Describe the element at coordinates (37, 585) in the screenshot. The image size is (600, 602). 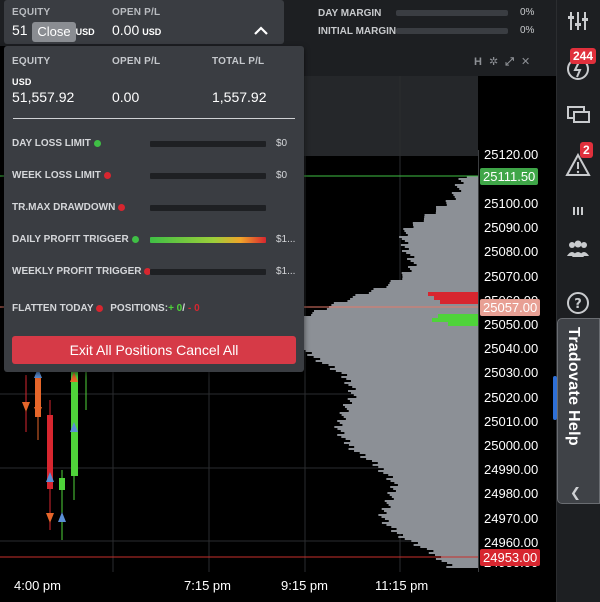
I see `time-label: 4:00 pm` at that location.